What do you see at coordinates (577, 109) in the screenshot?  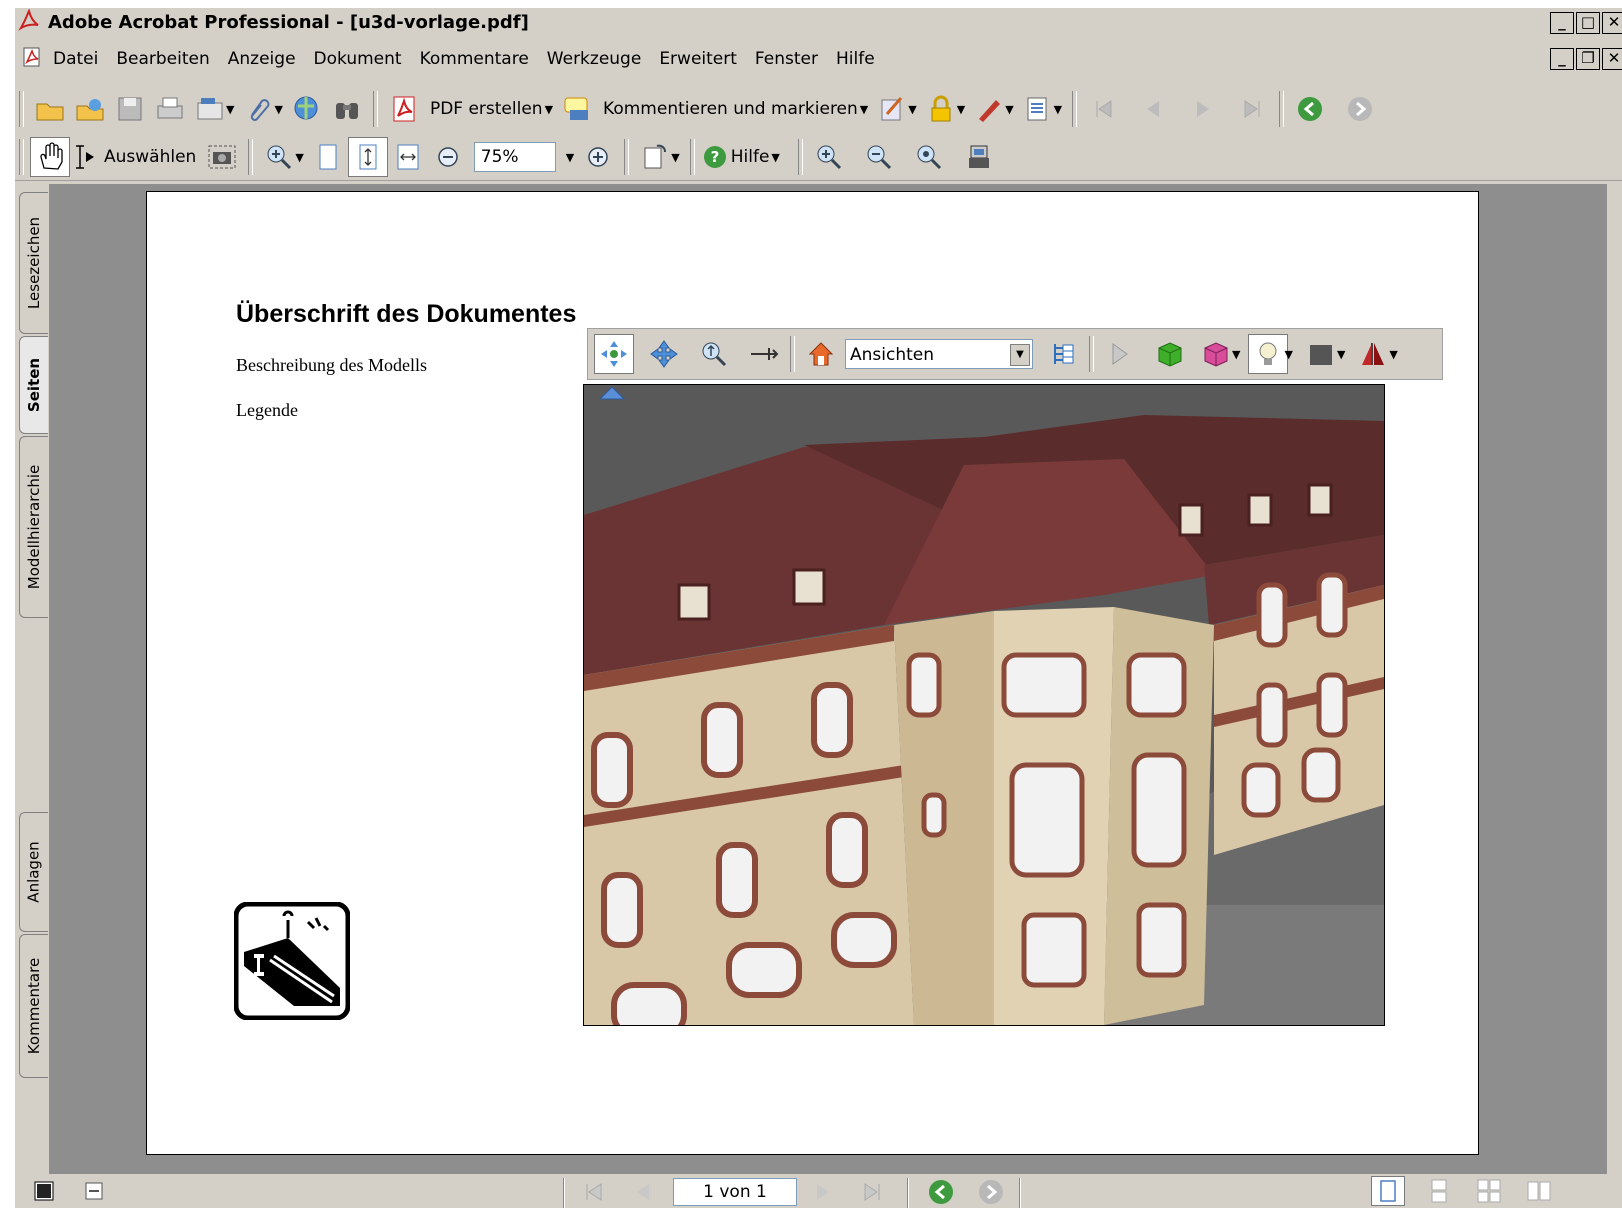 I see `comment-markup-icon` at bounding box center [577, 109].